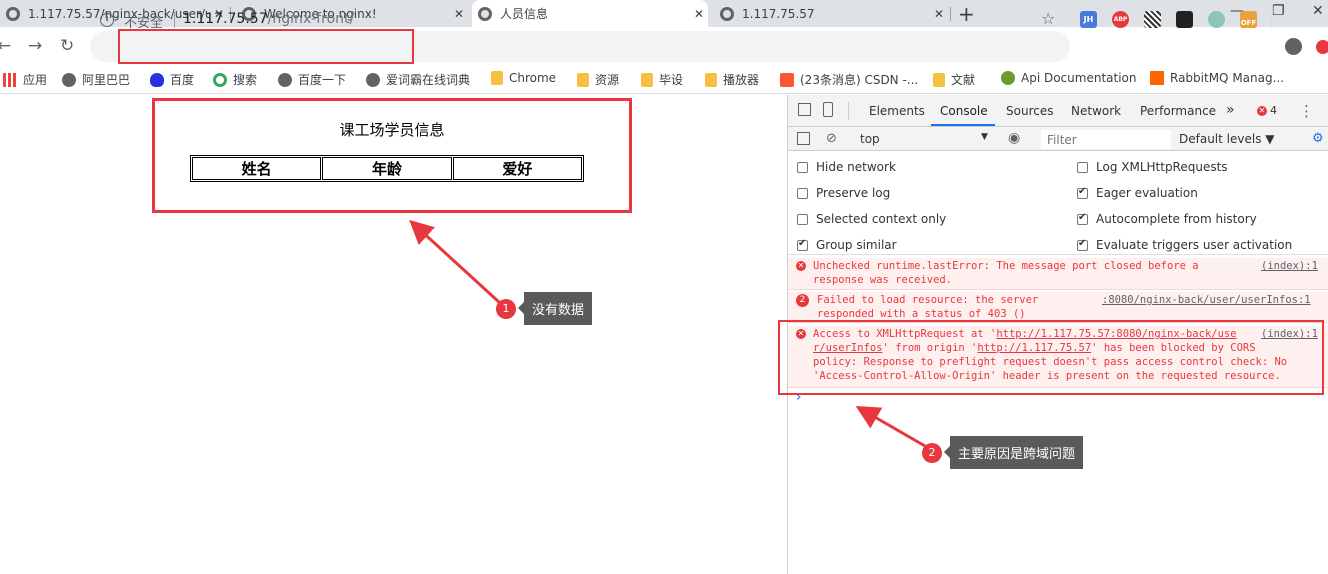  Describe the element at coordinates (311, 19) in the screenshot. I see `url-path: /nginx-front/` at that location.